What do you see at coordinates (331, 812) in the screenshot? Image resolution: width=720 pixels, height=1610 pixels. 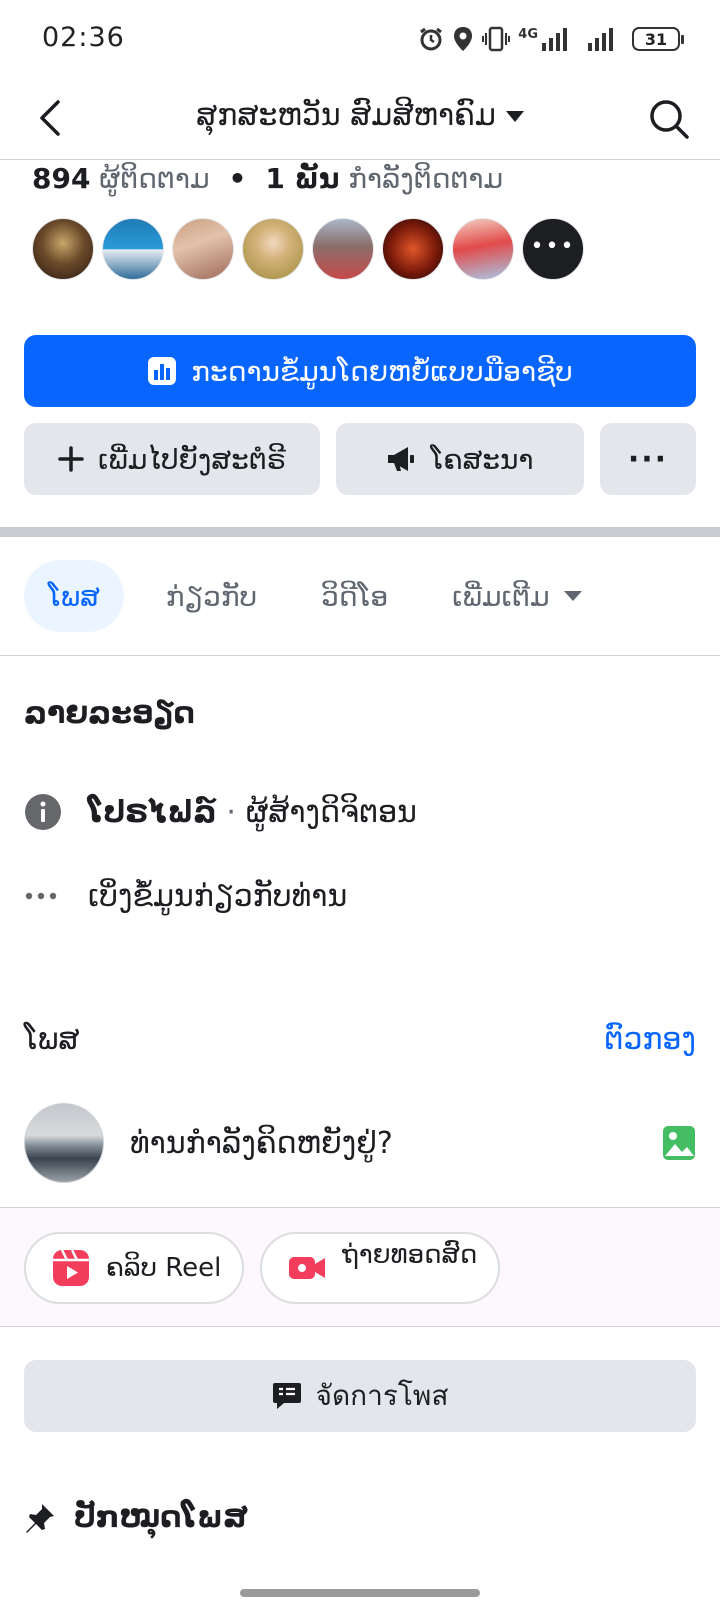 I see `profile-role: ຜູ້ສ້າງດິຈິຕອນ` at bounding box center [331, 812].